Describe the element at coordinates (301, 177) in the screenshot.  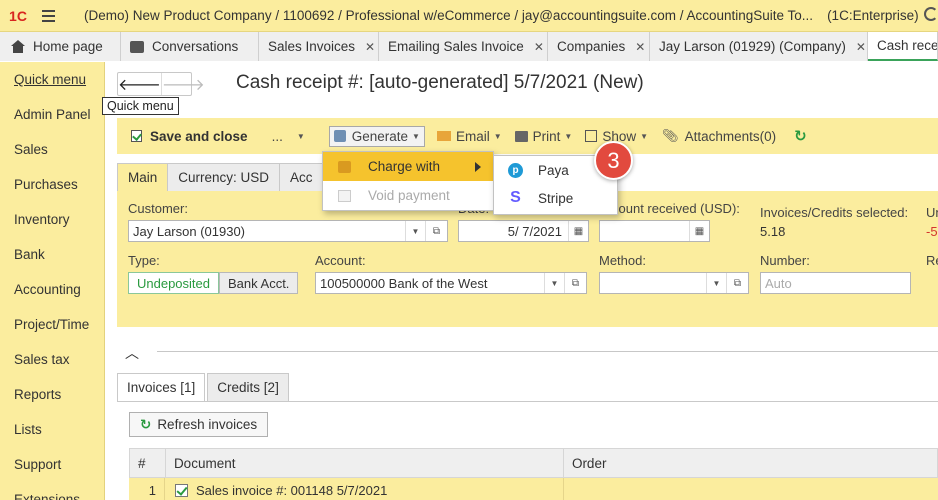
I see `tab-accounting: Acc` at that location.